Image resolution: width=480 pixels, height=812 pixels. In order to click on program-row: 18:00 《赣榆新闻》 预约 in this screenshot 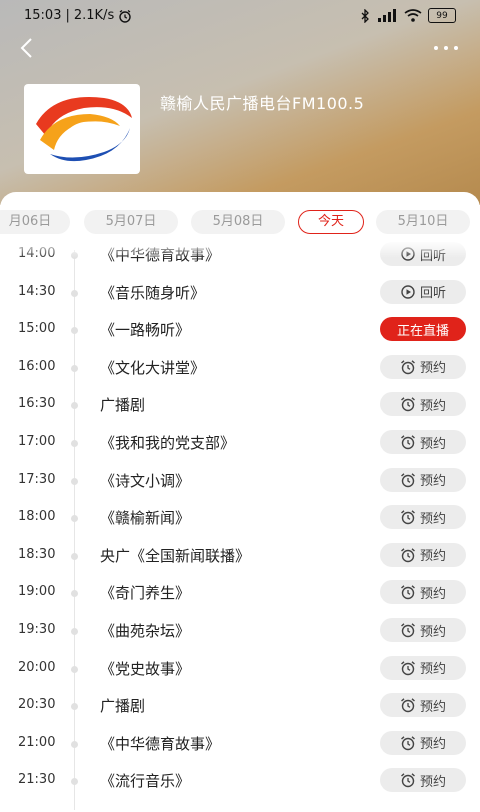, I will do `click(240, 518)`.